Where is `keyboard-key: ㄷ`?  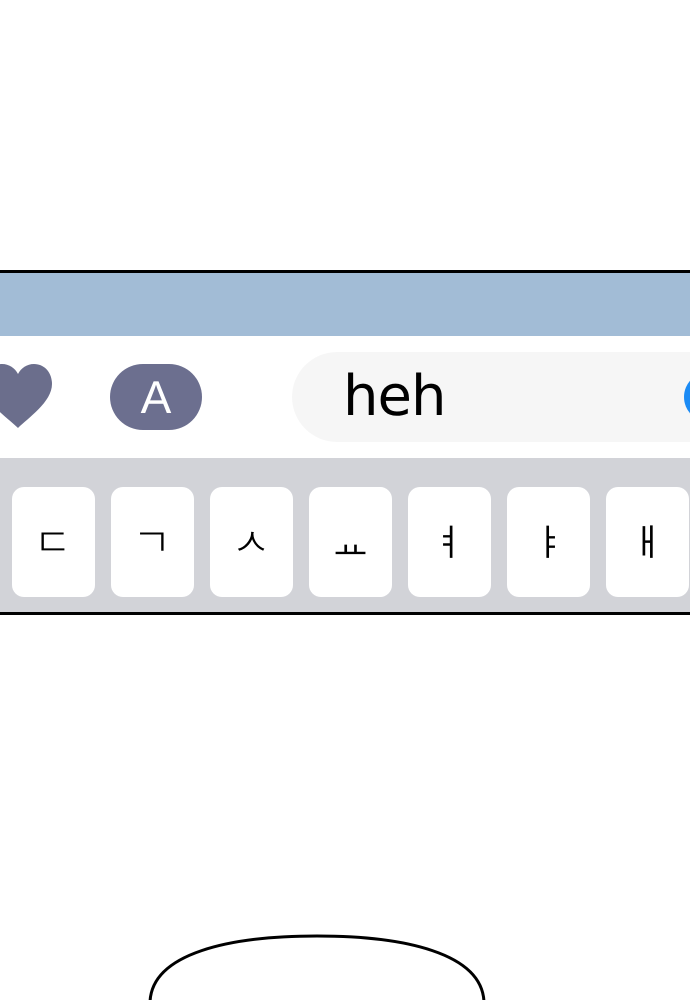 keyboard-key: ㄷ is located at coordinates (53, 542).